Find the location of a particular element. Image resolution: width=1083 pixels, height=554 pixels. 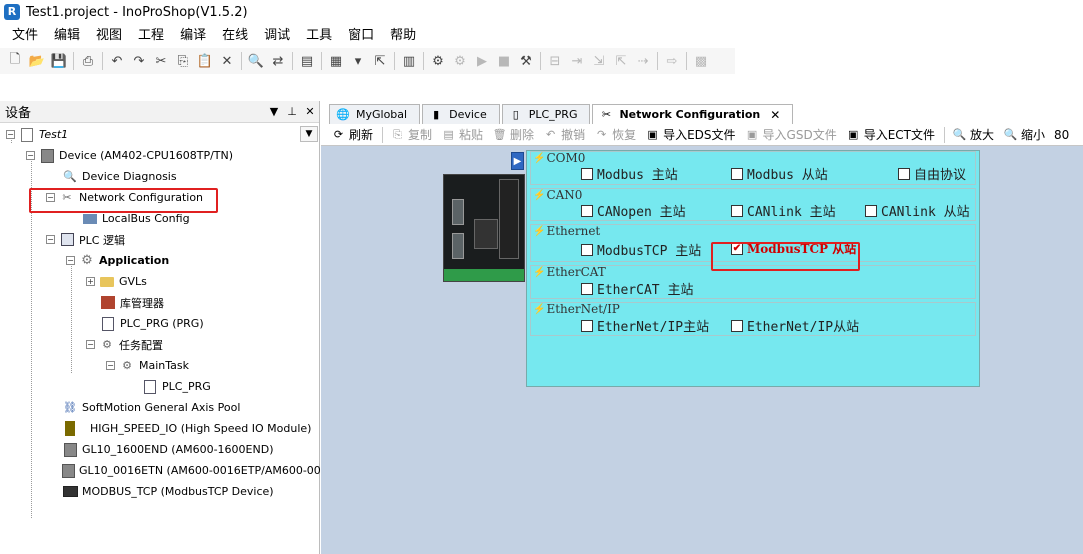

menu-tools: 工具 is located at coordinates (319, 36).